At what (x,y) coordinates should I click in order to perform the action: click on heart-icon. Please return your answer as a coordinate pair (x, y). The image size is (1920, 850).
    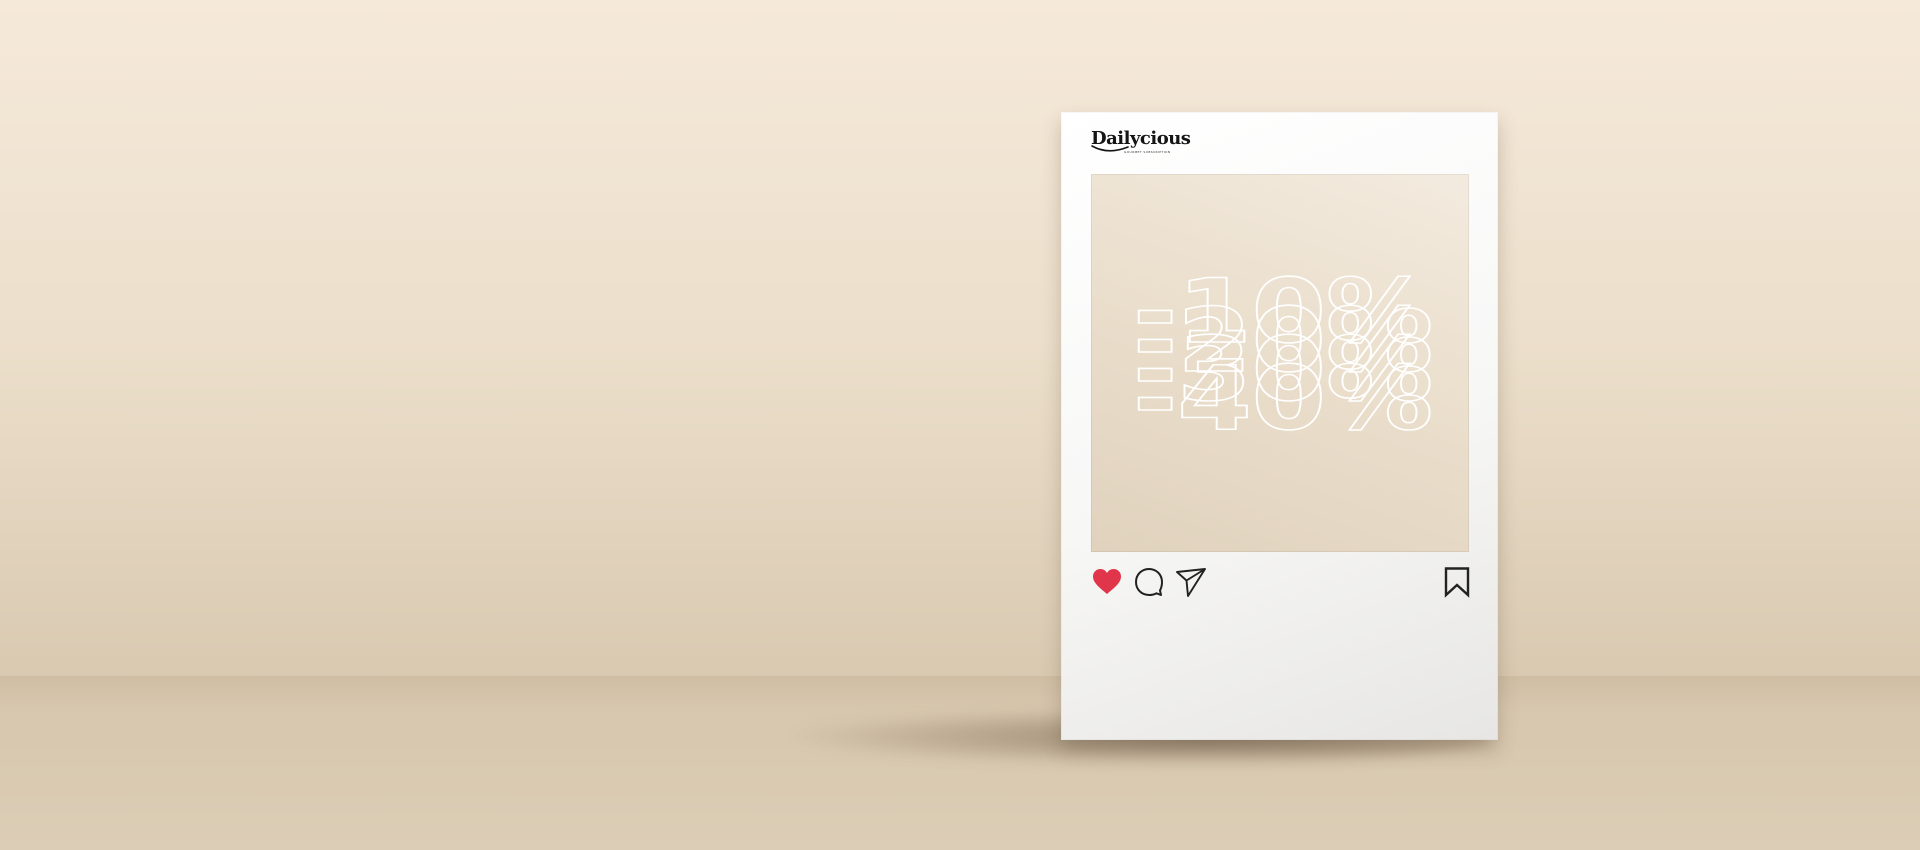
    Looking at the image, I should click on (1107, 581).